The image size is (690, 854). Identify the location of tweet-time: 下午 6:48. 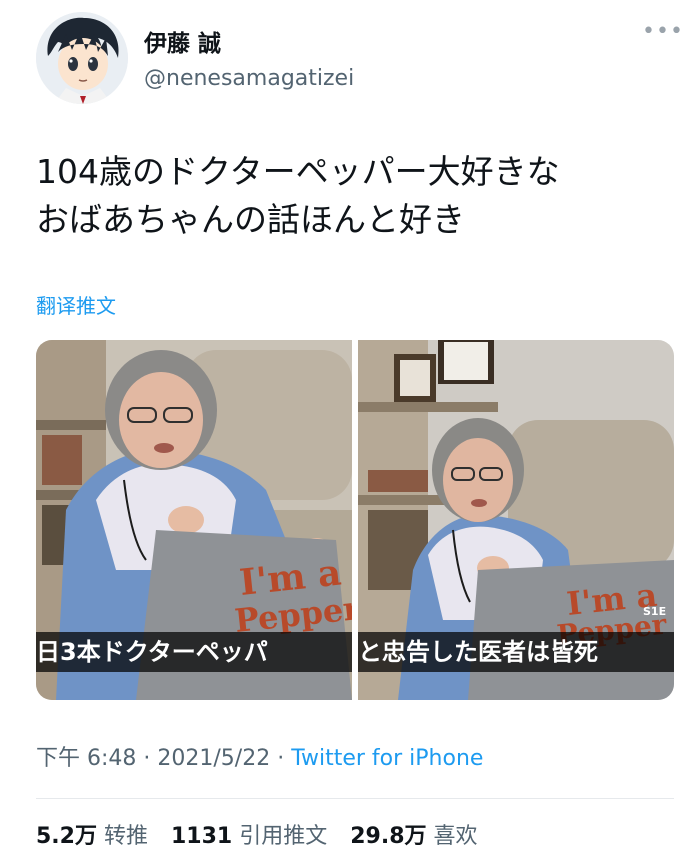
(86, 758).